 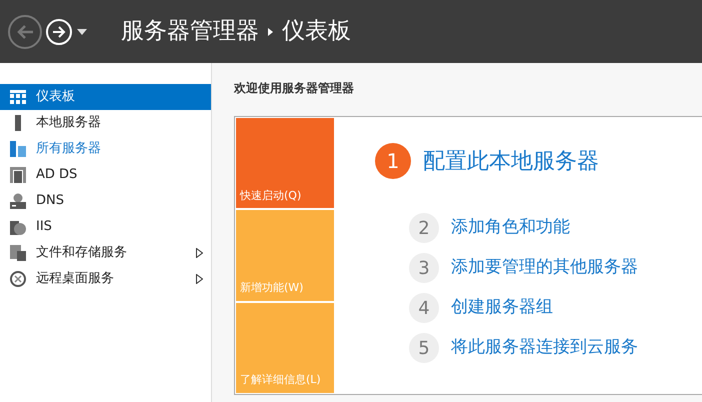 What do you see at coordinates (105, 201) in the screenshot?
I see `sidebar-item: DNS` at bounding box center [105, 201].